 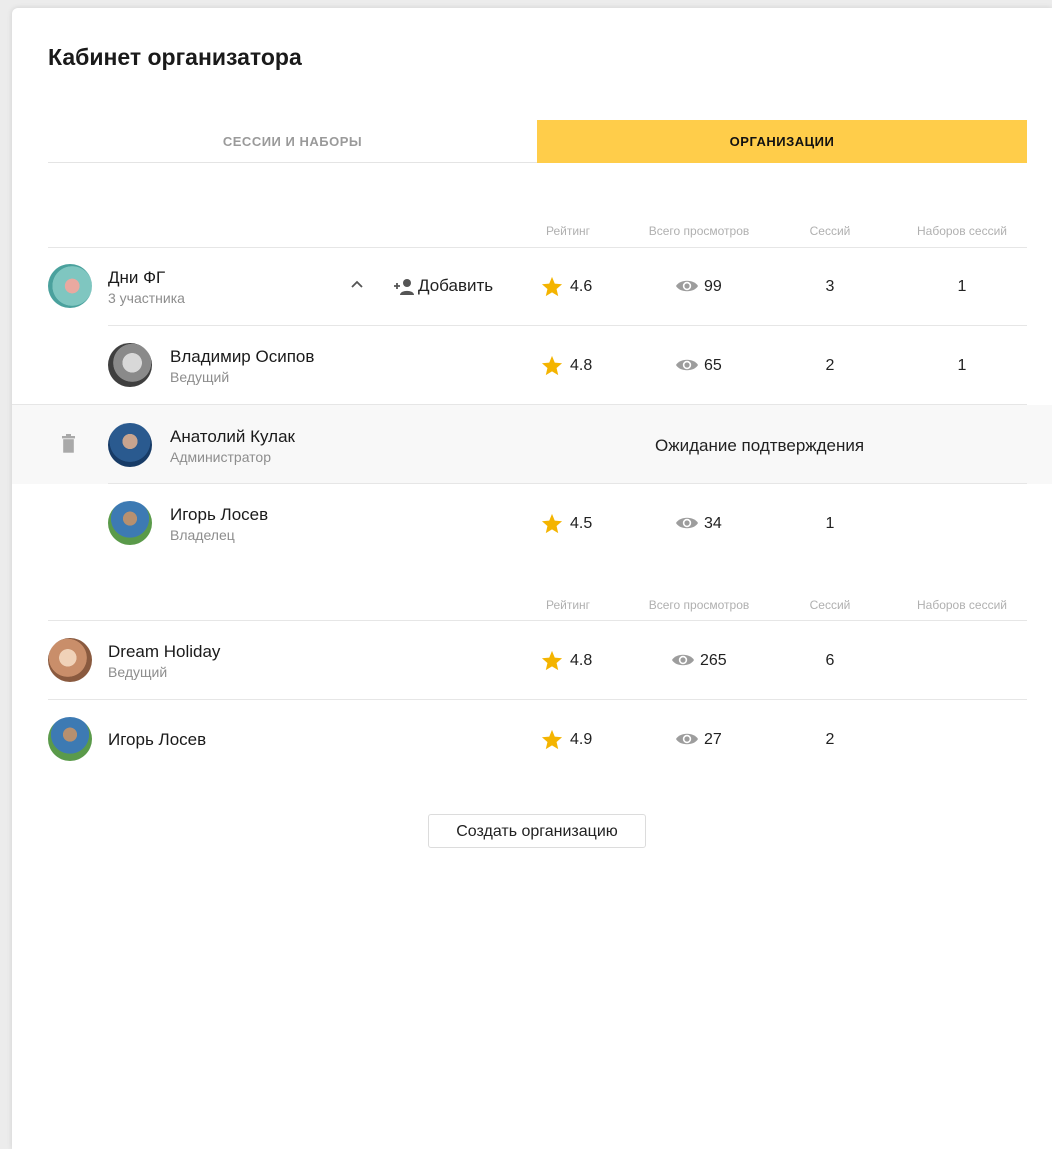 What do you see at coordinates (760, 445) in the screenshot?
I see `pending-status: Ожидание подтверждения` at bounding box center [760, 445].